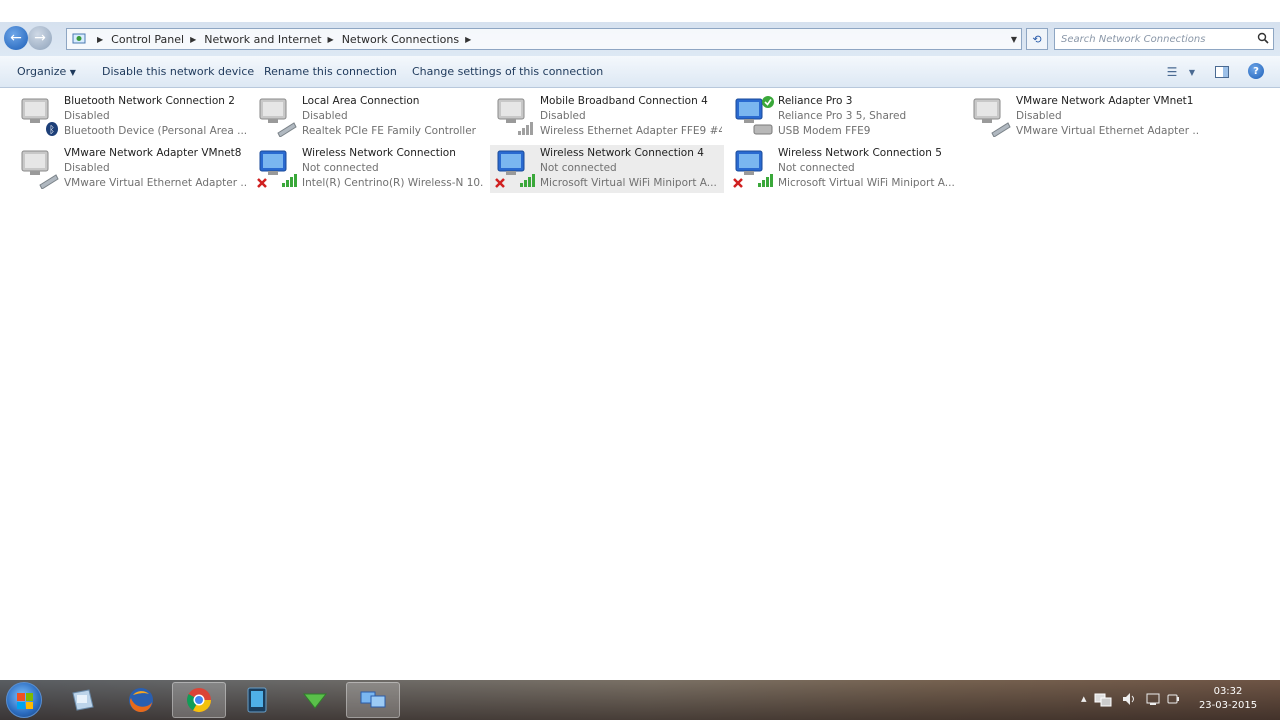 This screenshot has width=1280, height=720. Describe the element at coordinates (640, 11) in the screenshot. I see `title-bar: — ☐ ✕` at that location.